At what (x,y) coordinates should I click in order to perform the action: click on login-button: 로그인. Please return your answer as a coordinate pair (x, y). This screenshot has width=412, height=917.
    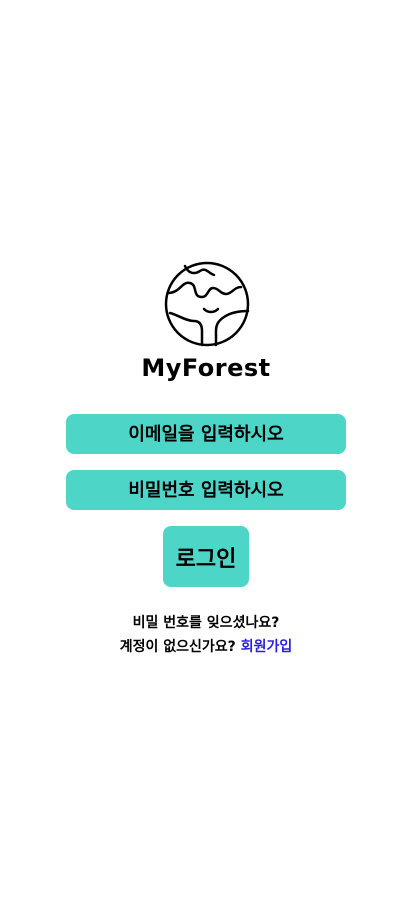
    Looking at the image, I should click on (206, 556).